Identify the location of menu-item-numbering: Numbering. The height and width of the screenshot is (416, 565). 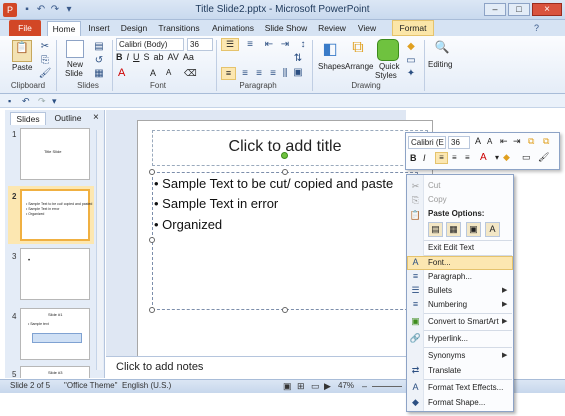
(447, 305).